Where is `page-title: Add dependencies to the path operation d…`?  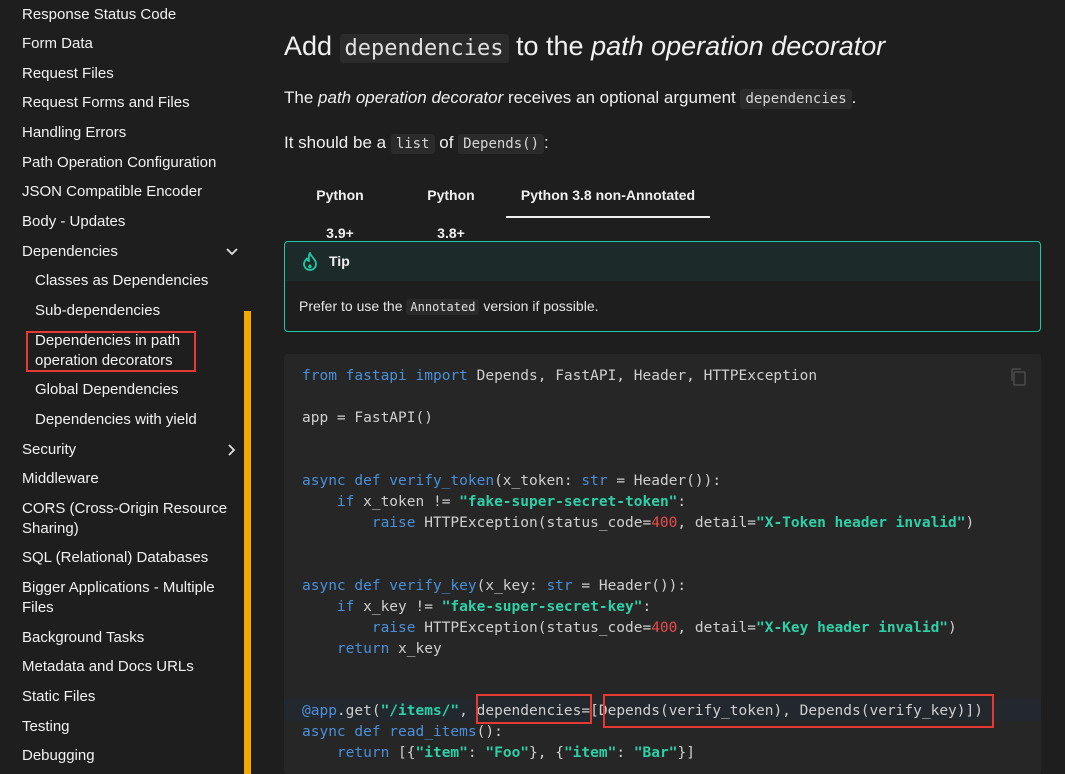 page-title: Add dependencies to the path operation d… is located at coordinates (585, 47).